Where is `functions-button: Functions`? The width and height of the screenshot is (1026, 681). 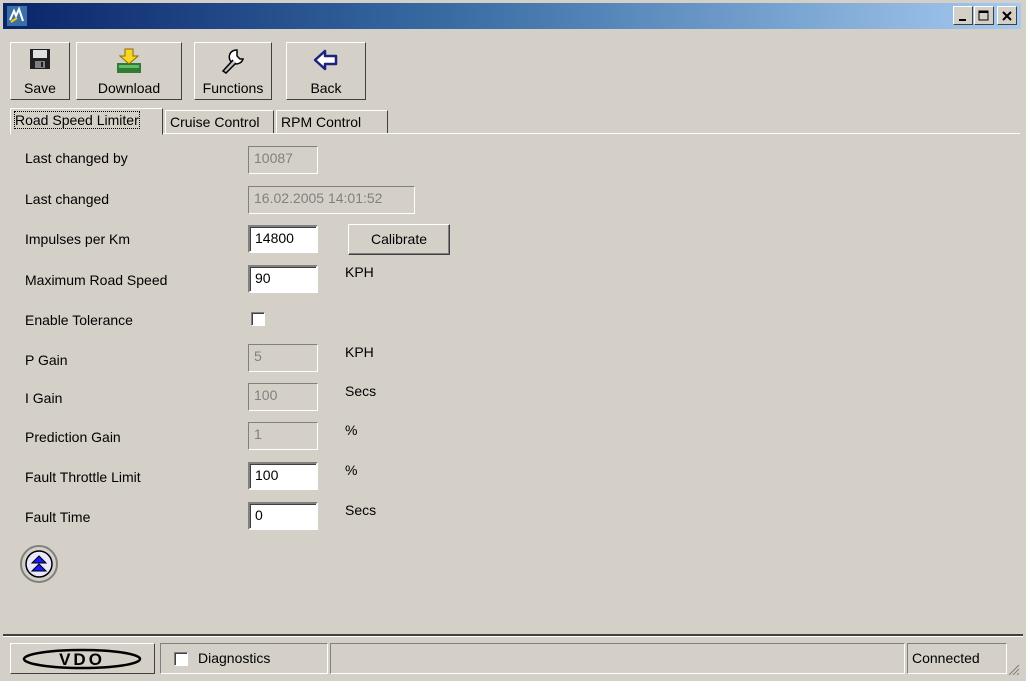 functions-button: Functions is located at coordinates (233, 71).